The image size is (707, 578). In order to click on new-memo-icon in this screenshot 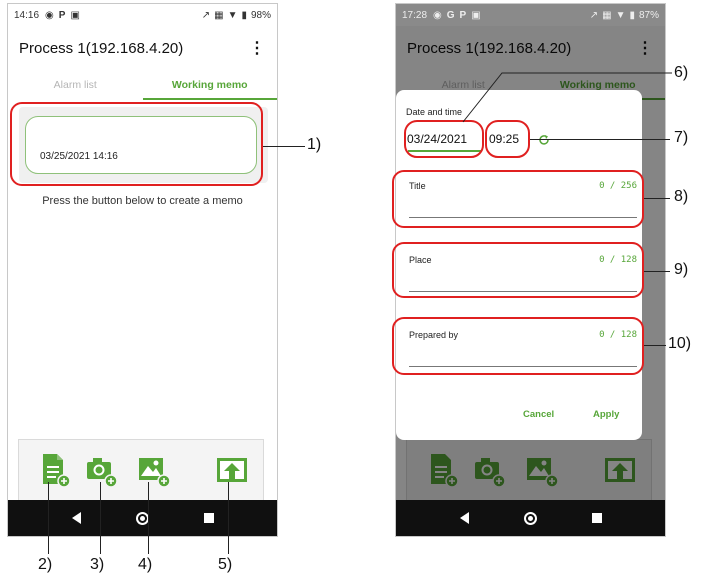, I will do `click(56, 470)`.